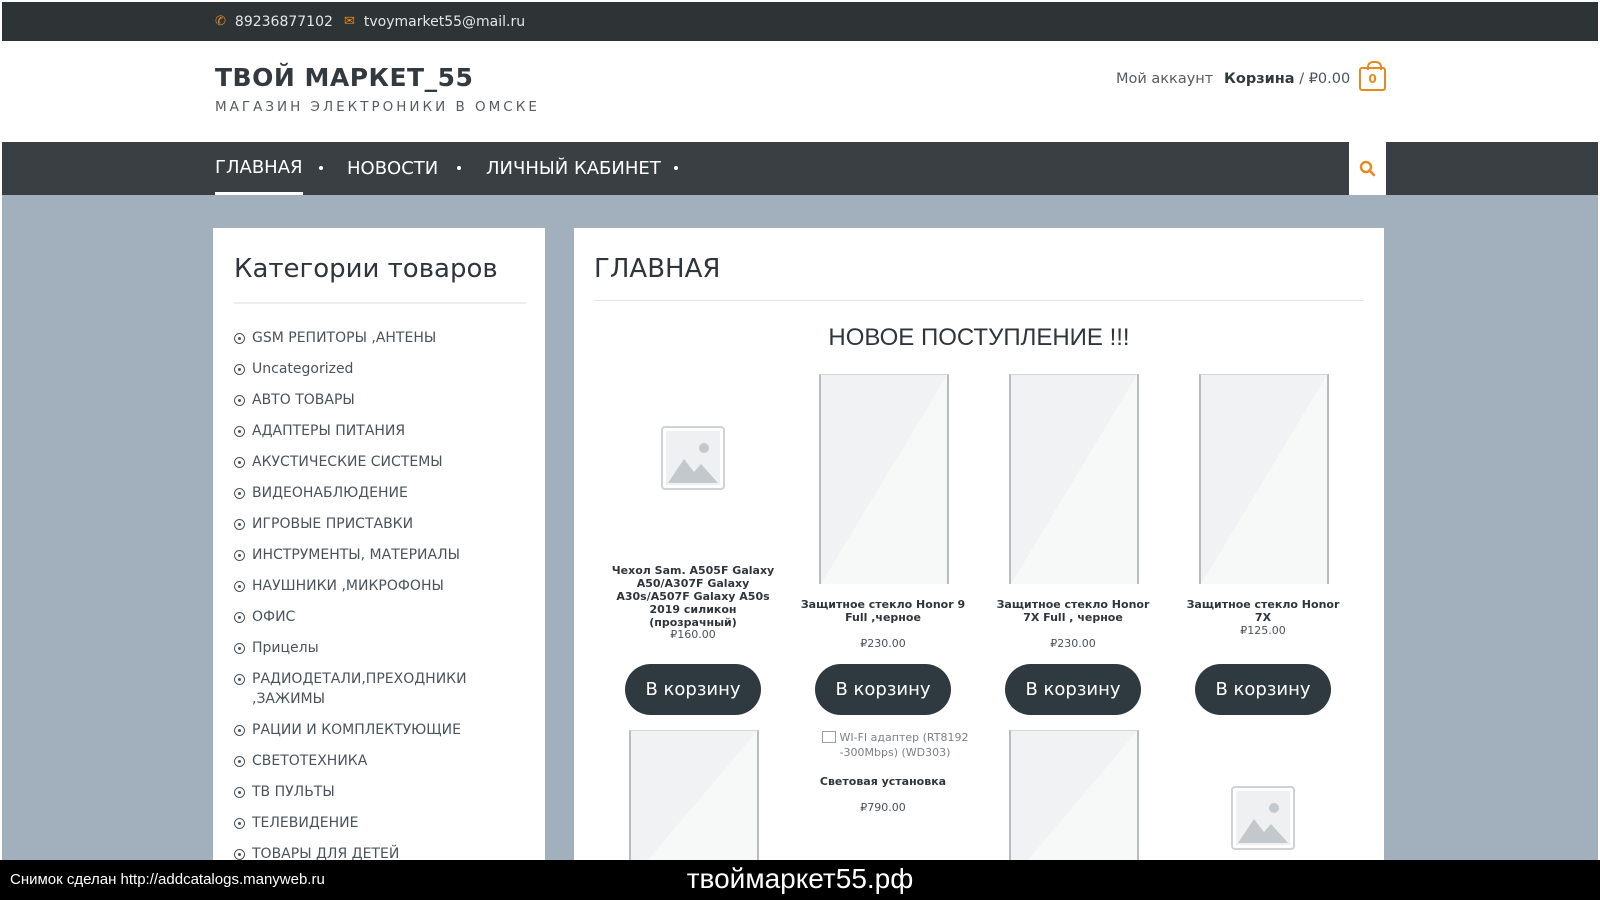  I want to click on category-item: РАЦИИ И КОМПЛЕКТУЮЩИЕ, so click(380, 730).